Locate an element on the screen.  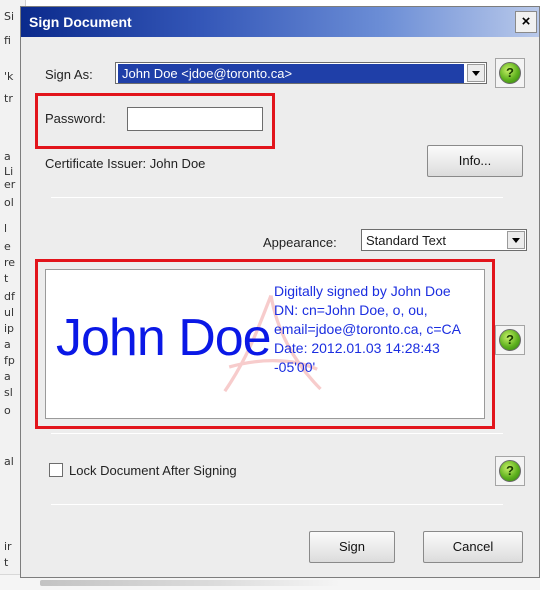
signature-name-large: John Doe is located at coordinates (164, 338).